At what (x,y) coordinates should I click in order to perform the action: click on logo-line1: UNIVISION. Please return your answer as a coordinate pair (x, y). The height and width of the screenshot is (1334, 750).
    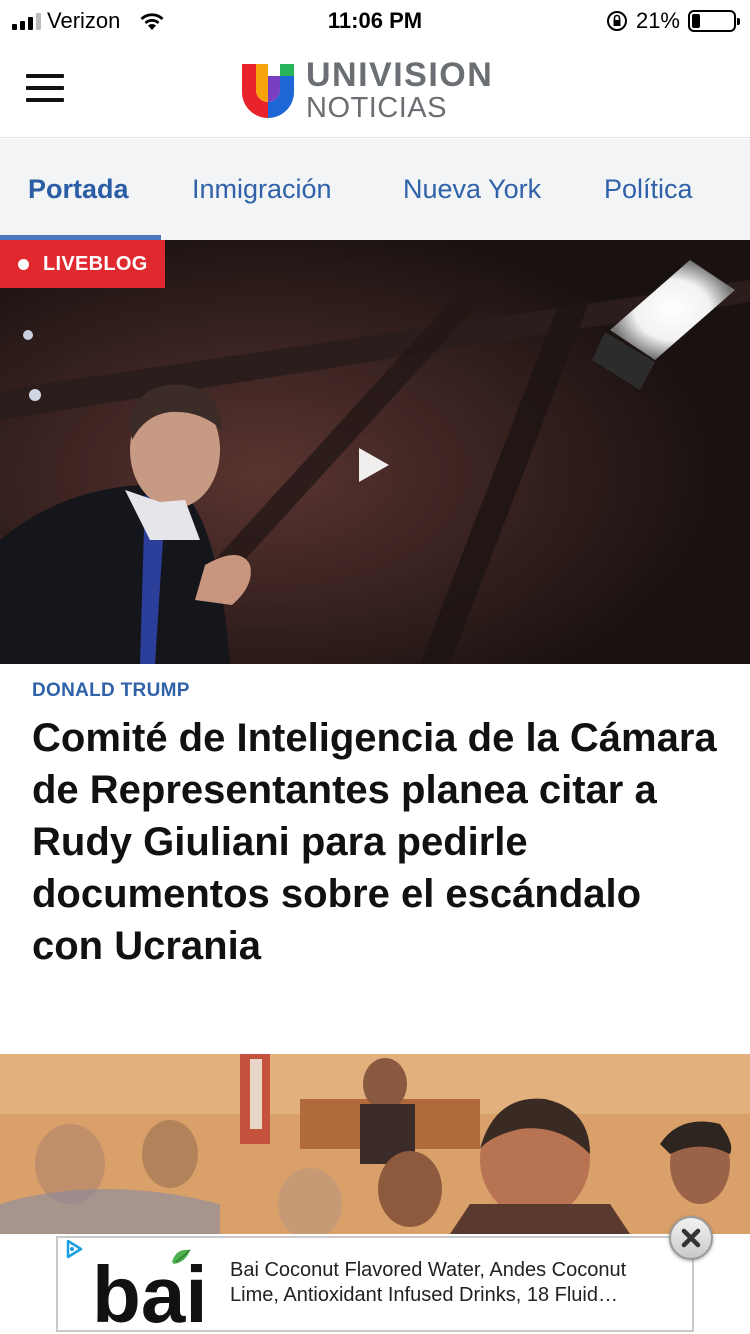
    Looking at the image, I should click on (400, 75).